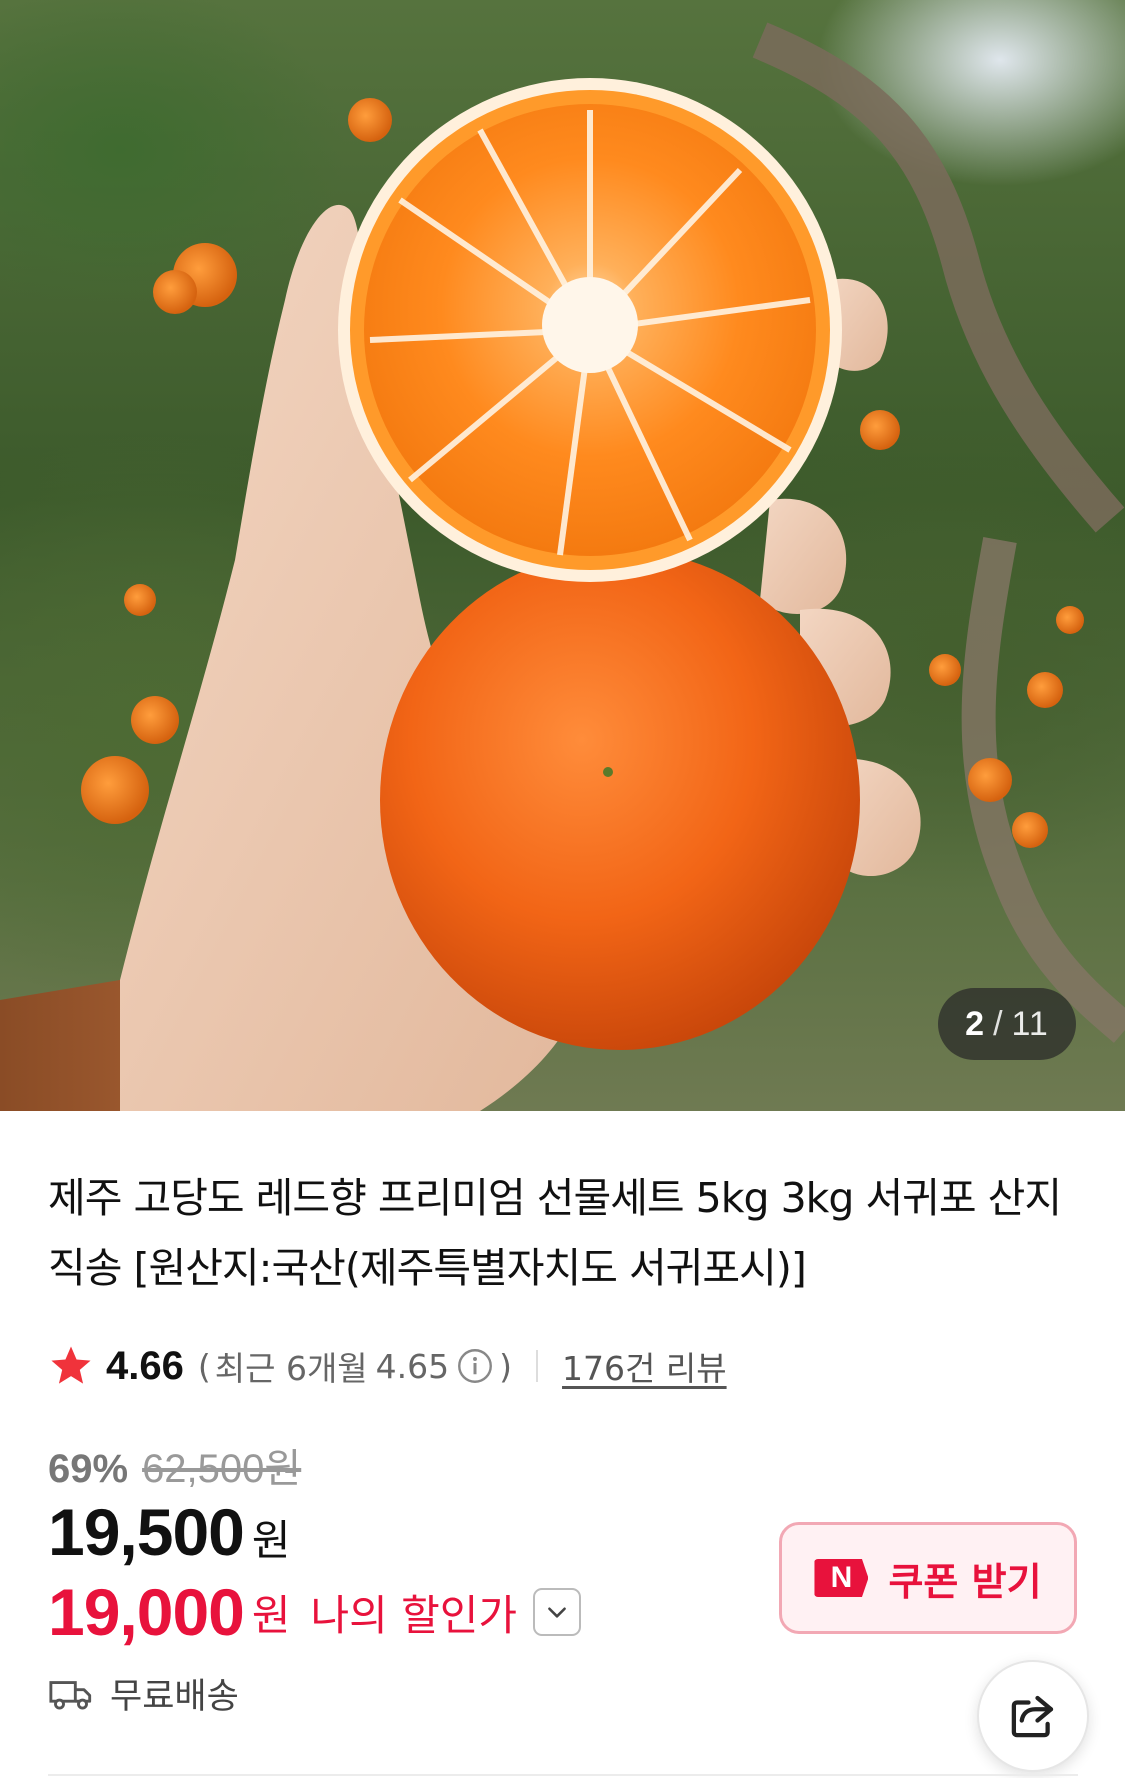 This screenshot has width=1125, height=1778. What do you see at coordinates (222, 1469) in the screenshot?
I see `original-price: 62,500원` at bounding box center [222, 1469].